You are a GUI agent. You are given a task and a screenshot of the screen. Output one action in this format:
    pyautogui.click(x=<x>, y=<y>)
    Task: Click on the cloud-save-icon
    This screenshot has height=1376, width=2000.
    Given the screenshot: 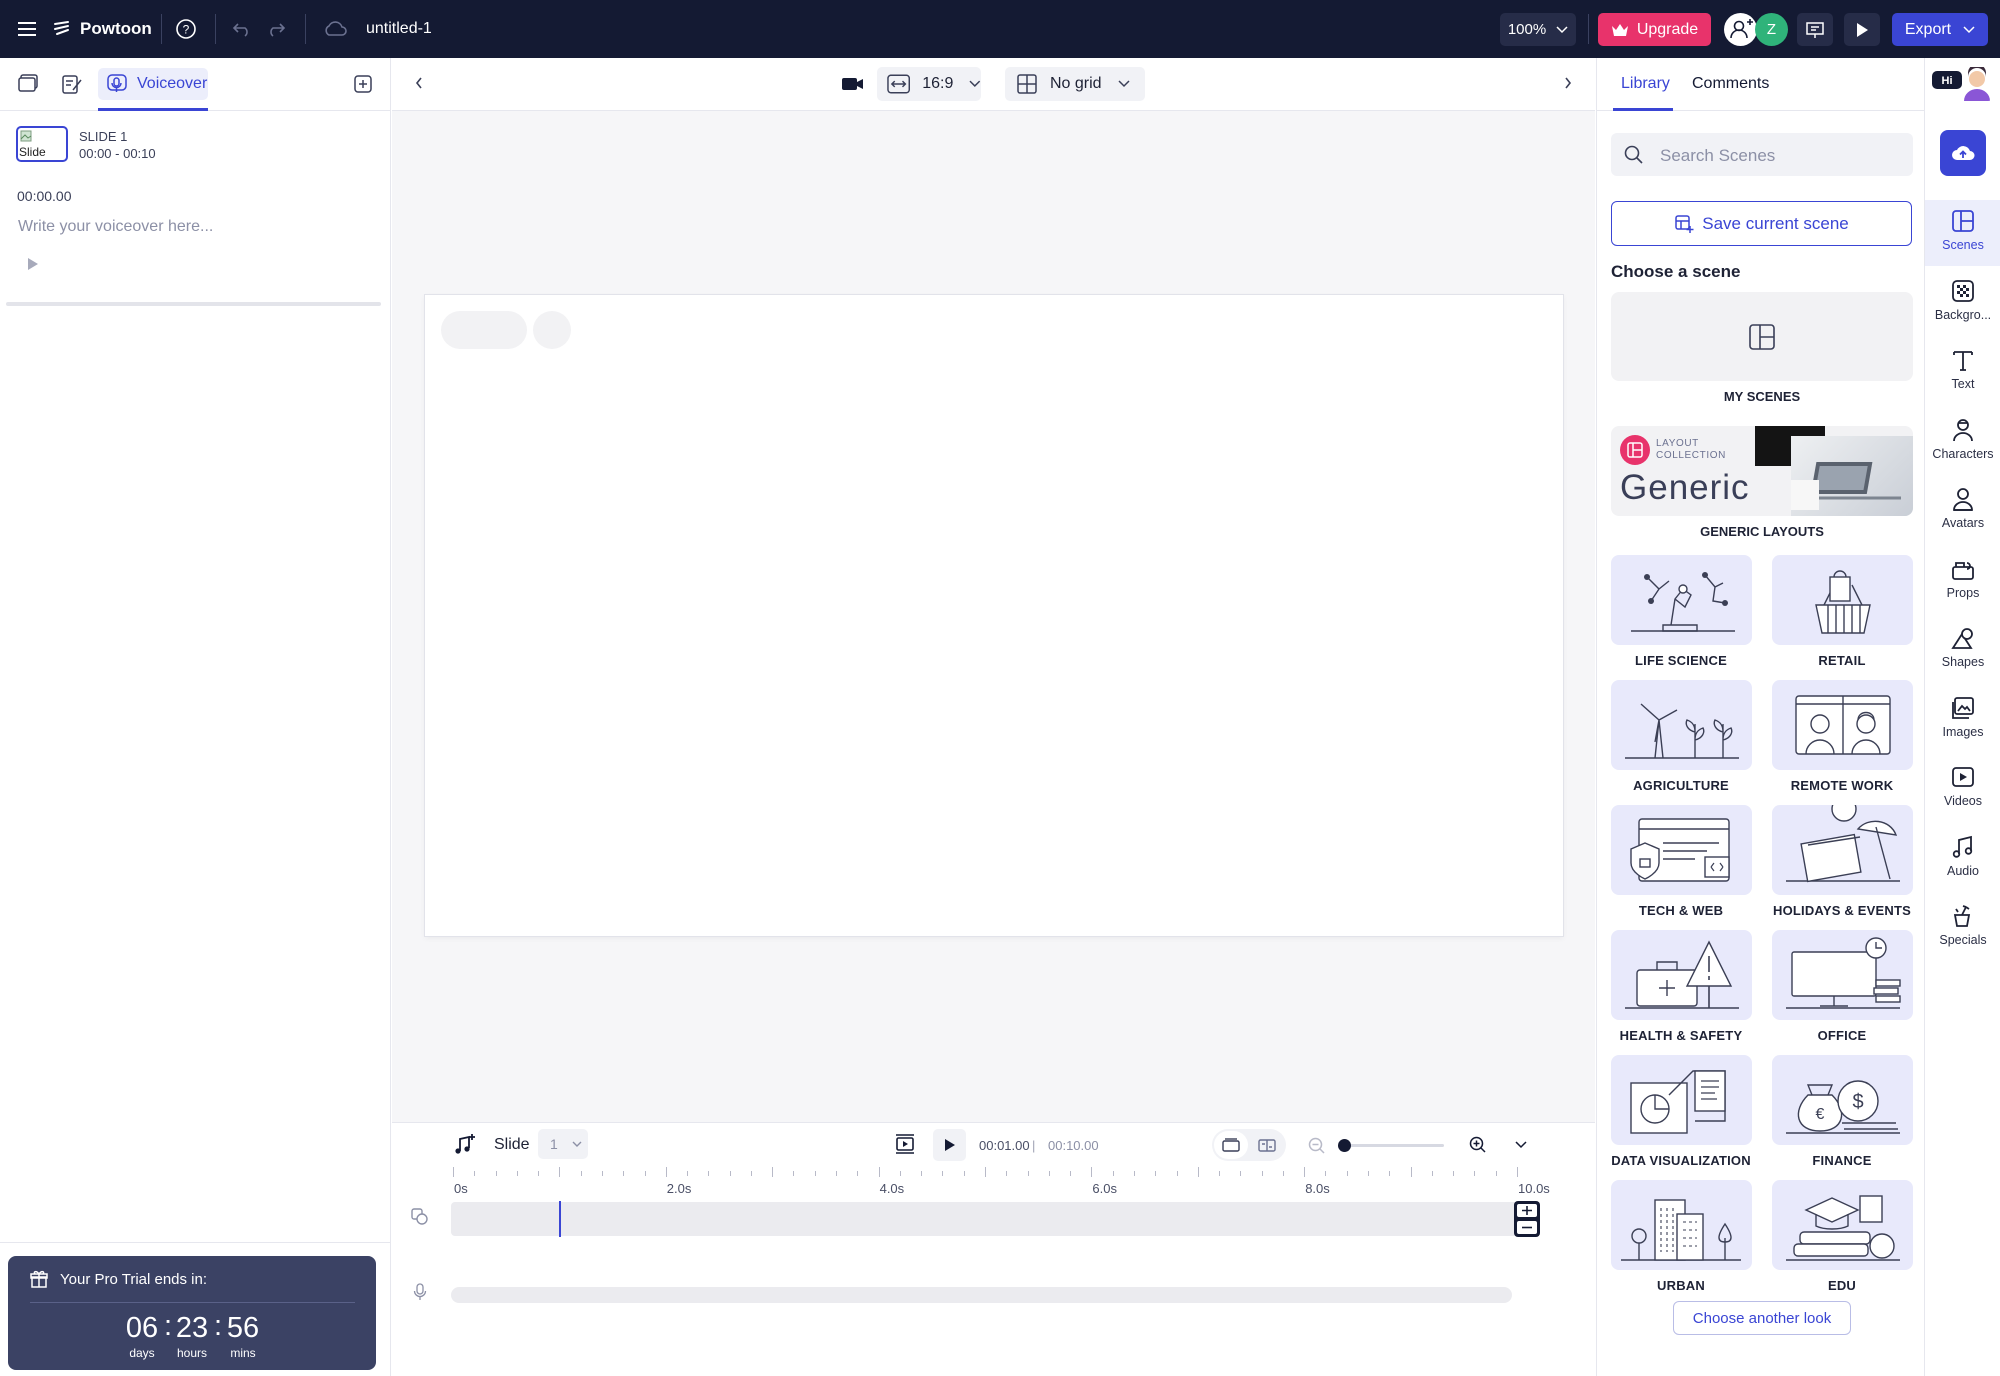 What is the action you would take?
    pyautogui.click(x=335, y=29)
    